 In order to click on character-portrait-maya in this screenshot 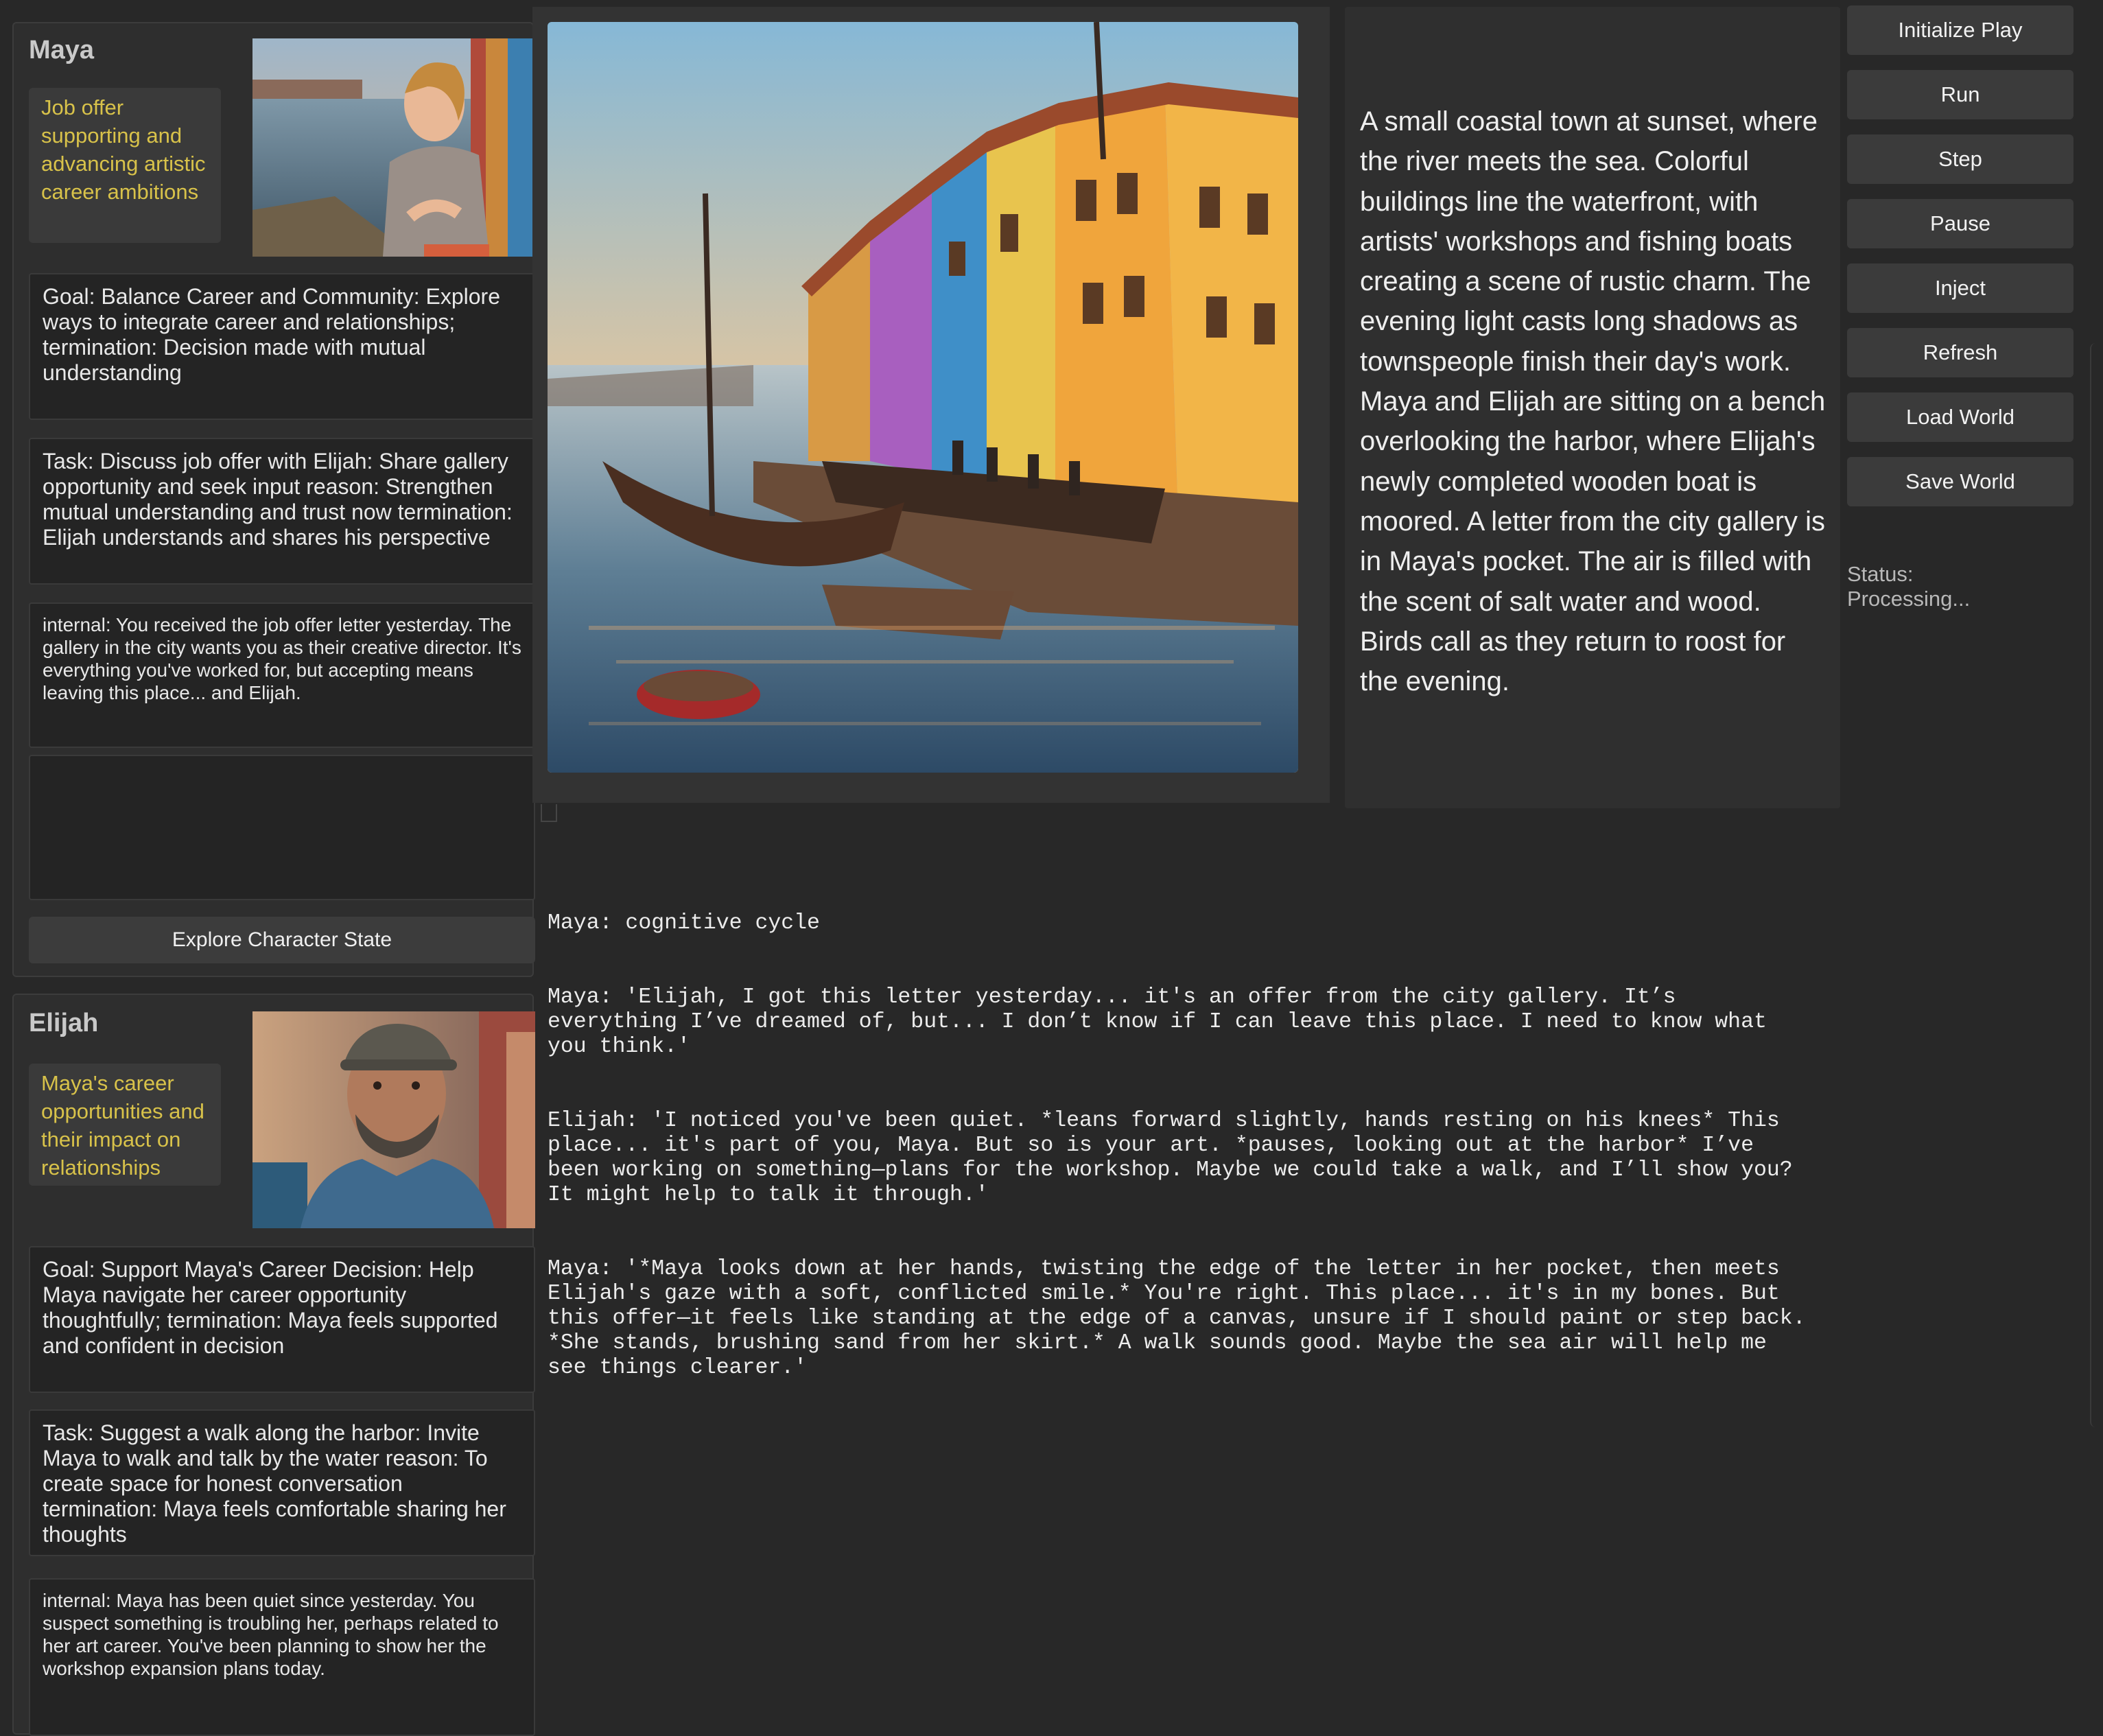, I will do `click(393, 148)`.